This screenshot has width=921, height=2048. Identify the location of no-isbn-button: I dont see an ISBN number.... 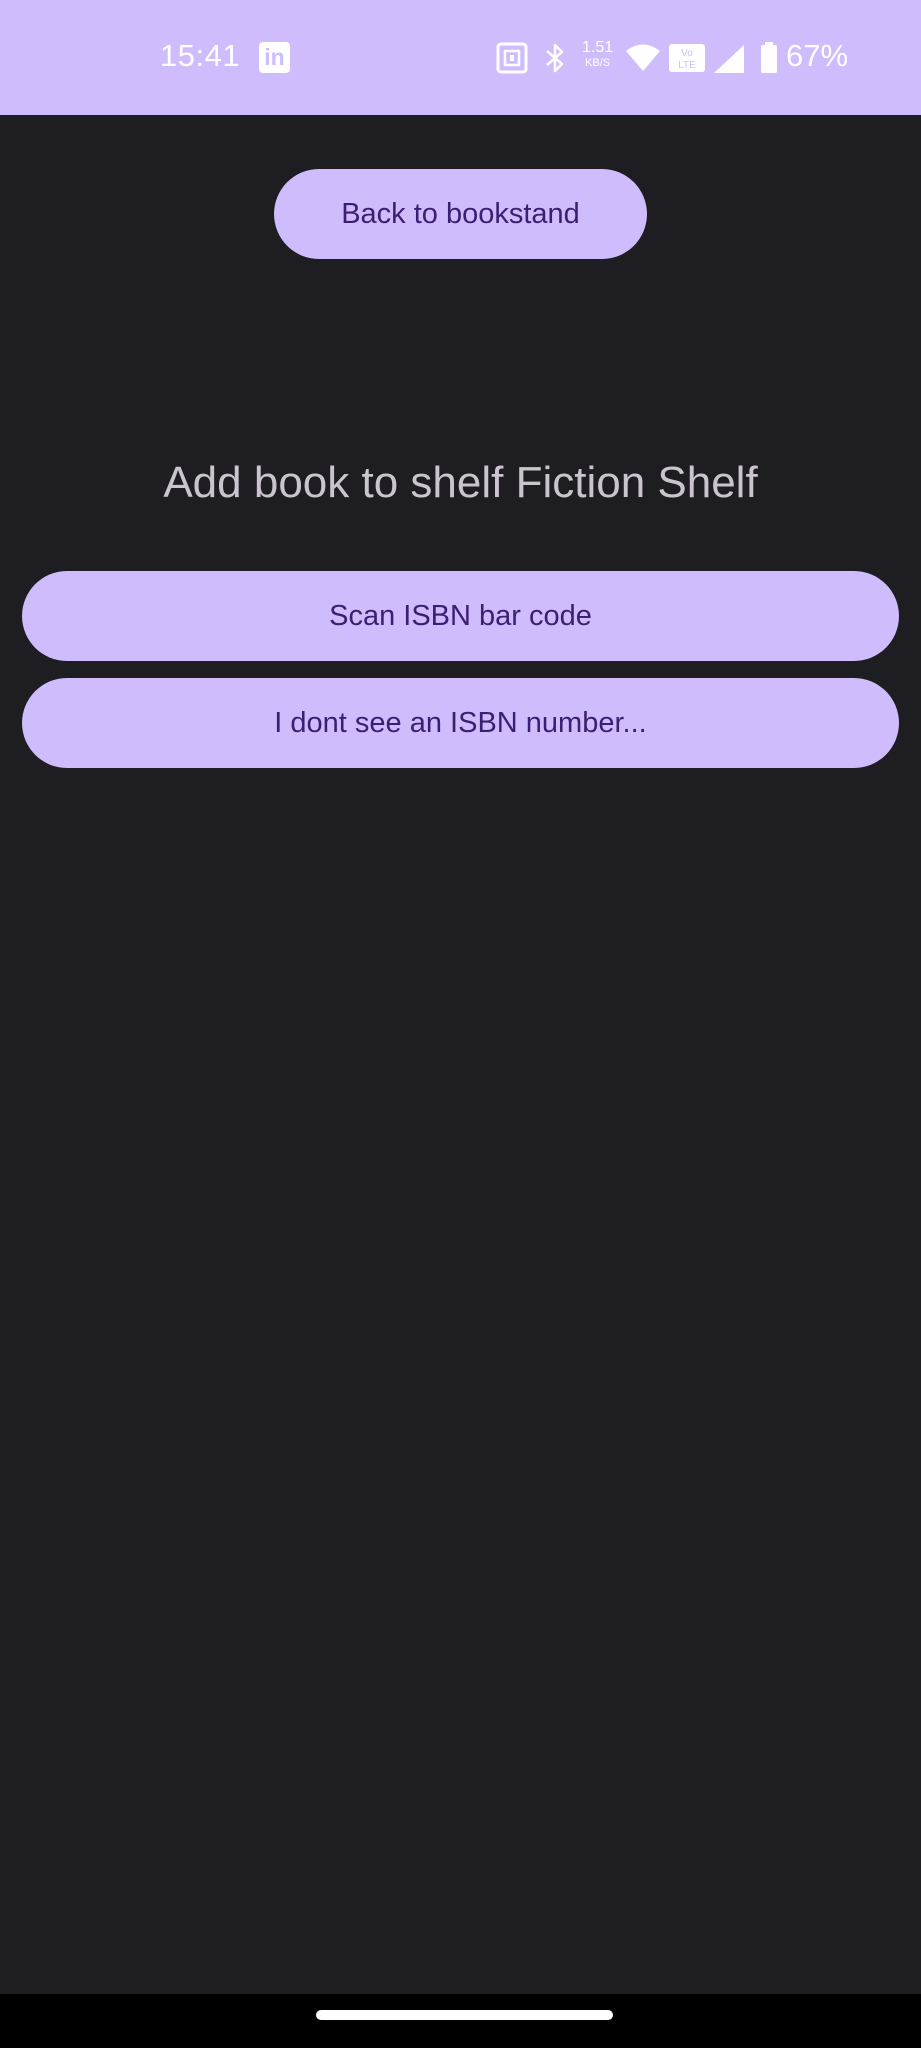
(460, 723).